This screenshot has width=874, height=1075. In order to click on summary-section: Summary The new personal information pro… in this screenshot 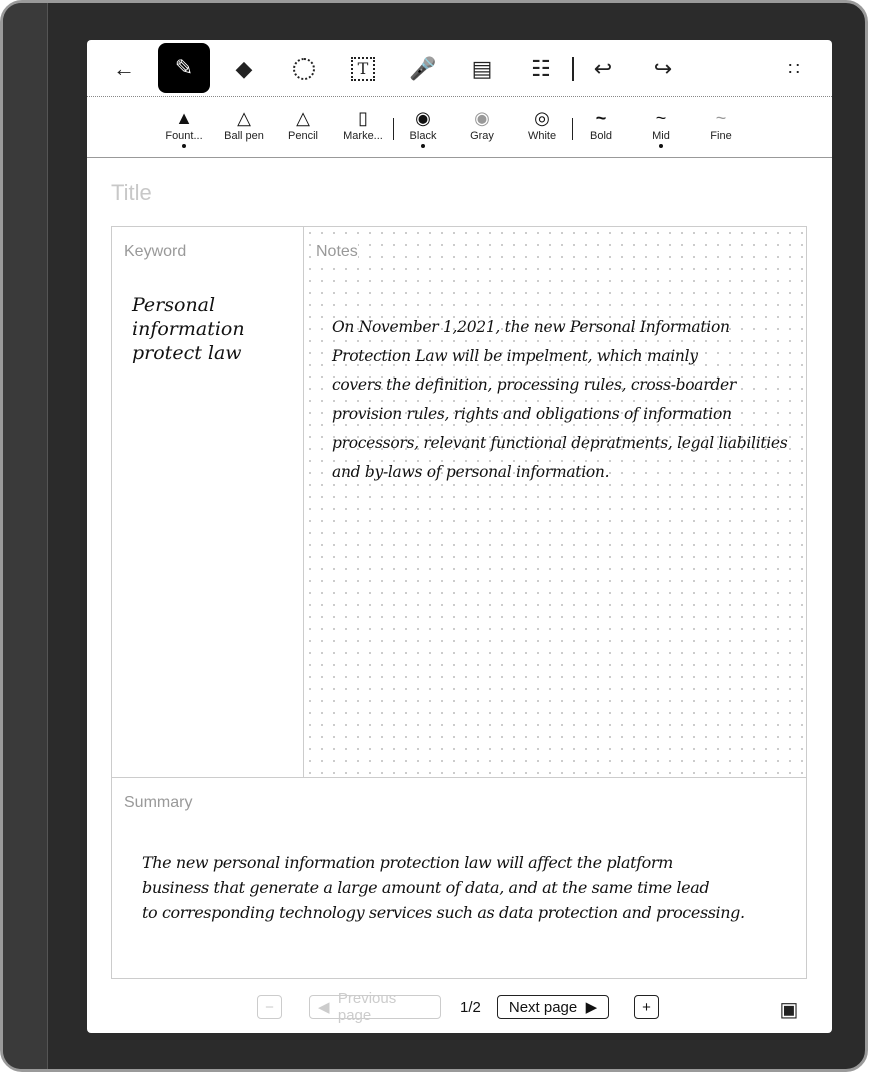, I will do `click(459, 877)`.